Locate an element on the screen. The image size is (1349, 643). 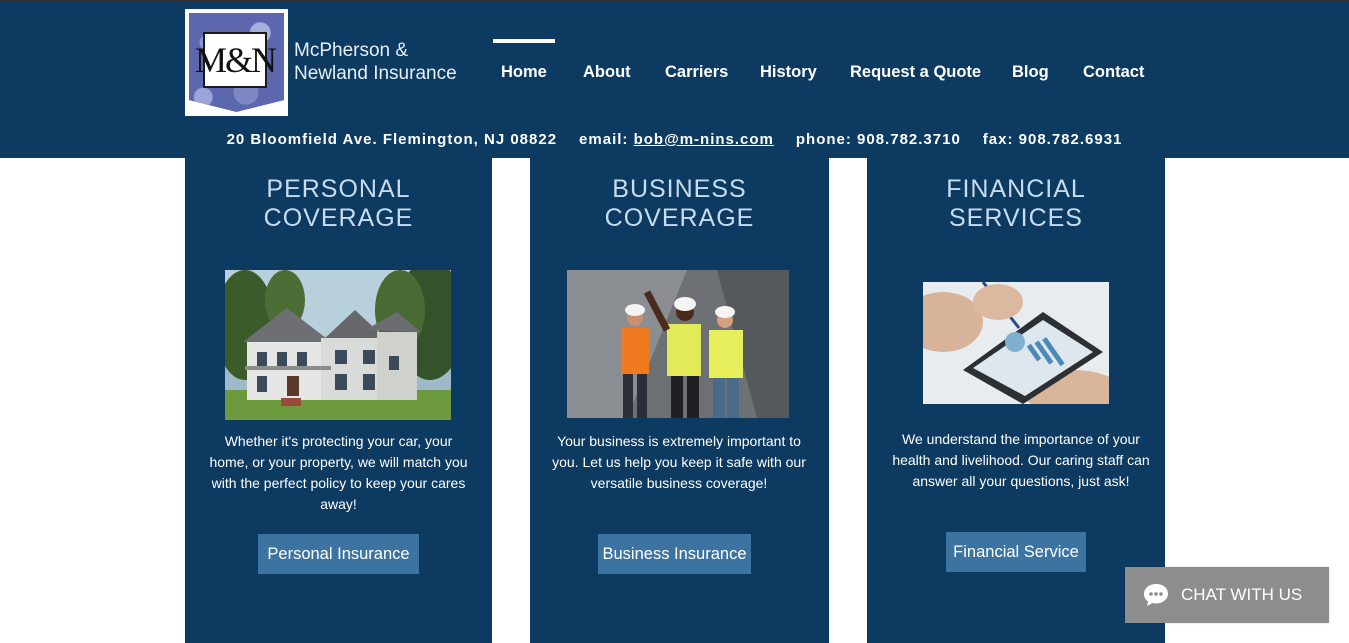
nav-item-home: Home is located at coordinates (524, 72).